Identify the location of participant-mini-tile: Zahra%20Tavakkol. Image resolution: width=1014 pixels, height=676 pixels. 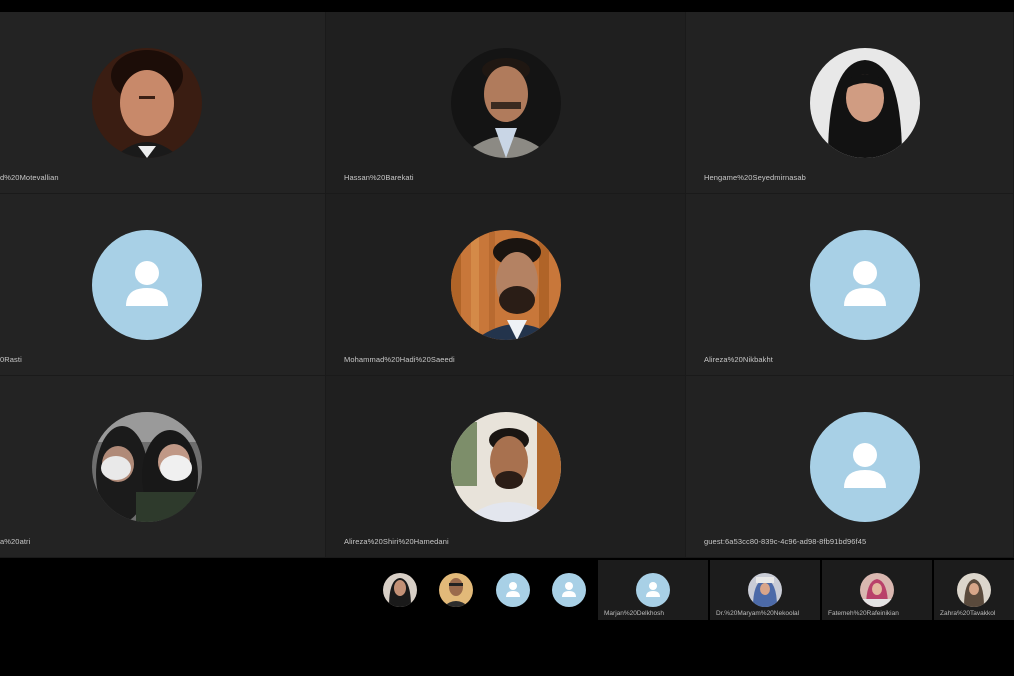
(974, 590).